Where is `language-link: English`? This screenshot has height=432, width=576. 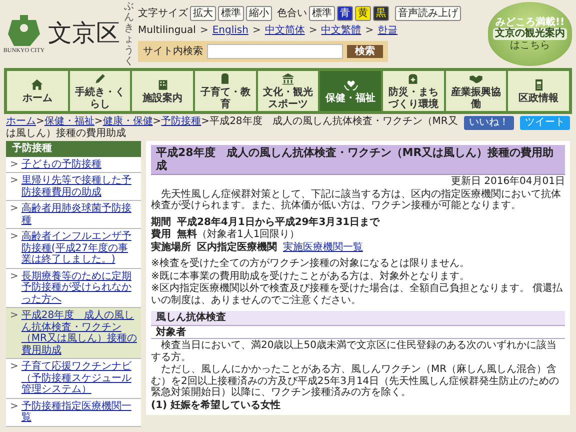
language-link: English is located at coordinates (230, 31).